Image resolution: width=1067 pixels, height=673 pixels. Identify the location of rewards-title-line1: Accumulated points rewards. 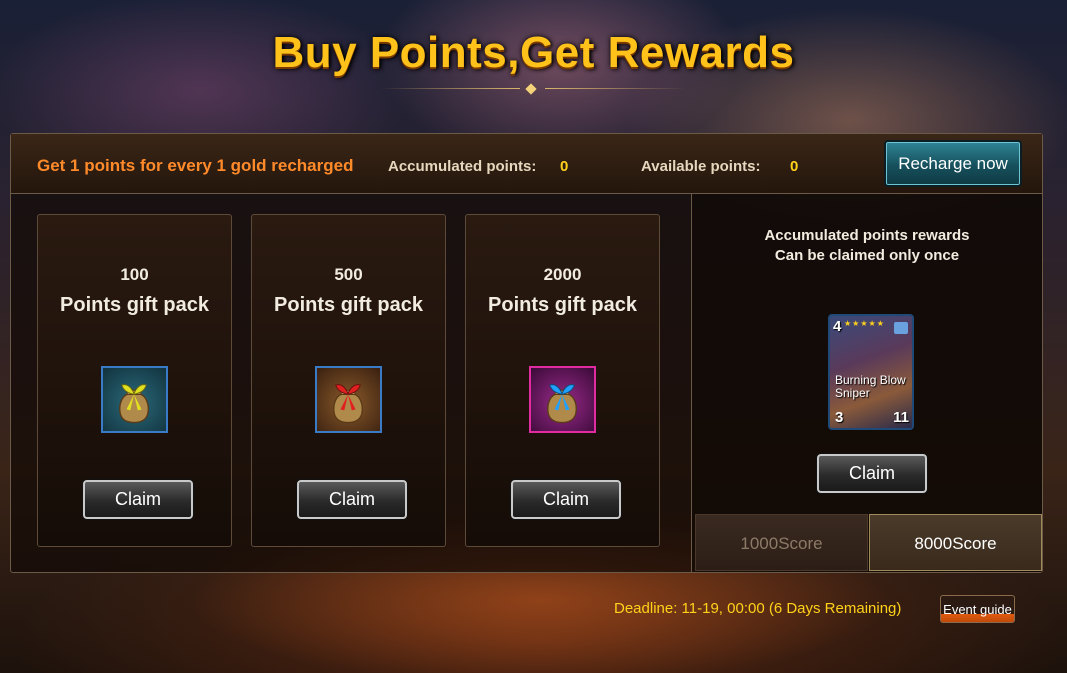
(867, 235).